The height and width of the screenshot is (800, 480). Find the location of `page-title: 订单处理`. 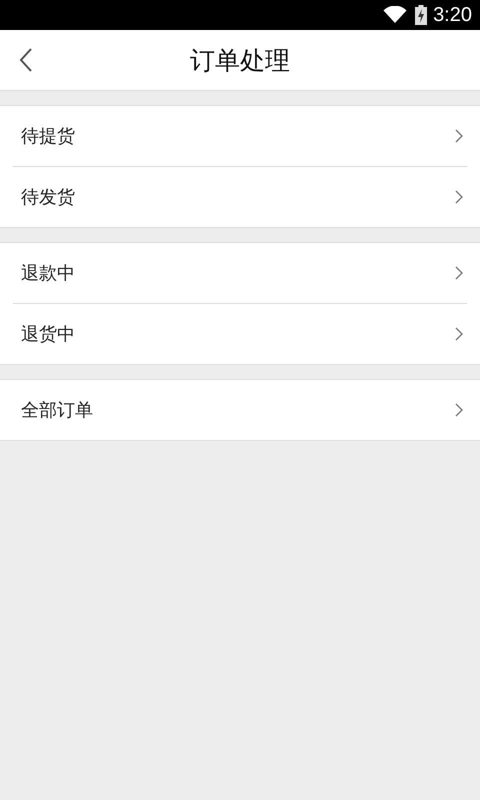

page-title: 订单处理 is located at coordinates (240, 60).